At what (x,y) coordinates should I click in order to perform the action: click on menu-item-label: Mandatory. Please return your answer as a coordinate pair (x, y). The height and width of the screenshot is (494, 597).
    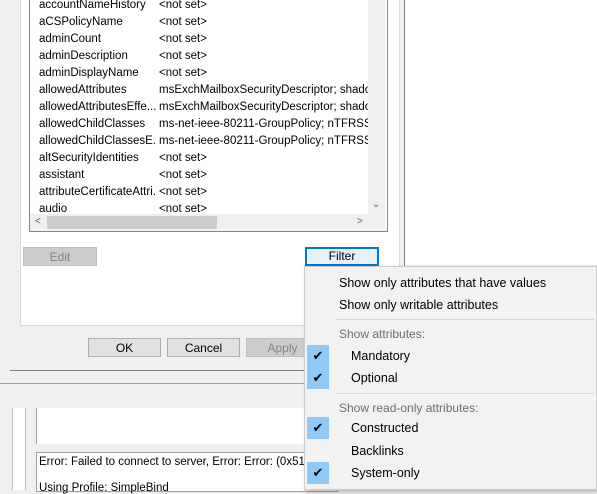
    Looking at the image, I should click on (381, 356).